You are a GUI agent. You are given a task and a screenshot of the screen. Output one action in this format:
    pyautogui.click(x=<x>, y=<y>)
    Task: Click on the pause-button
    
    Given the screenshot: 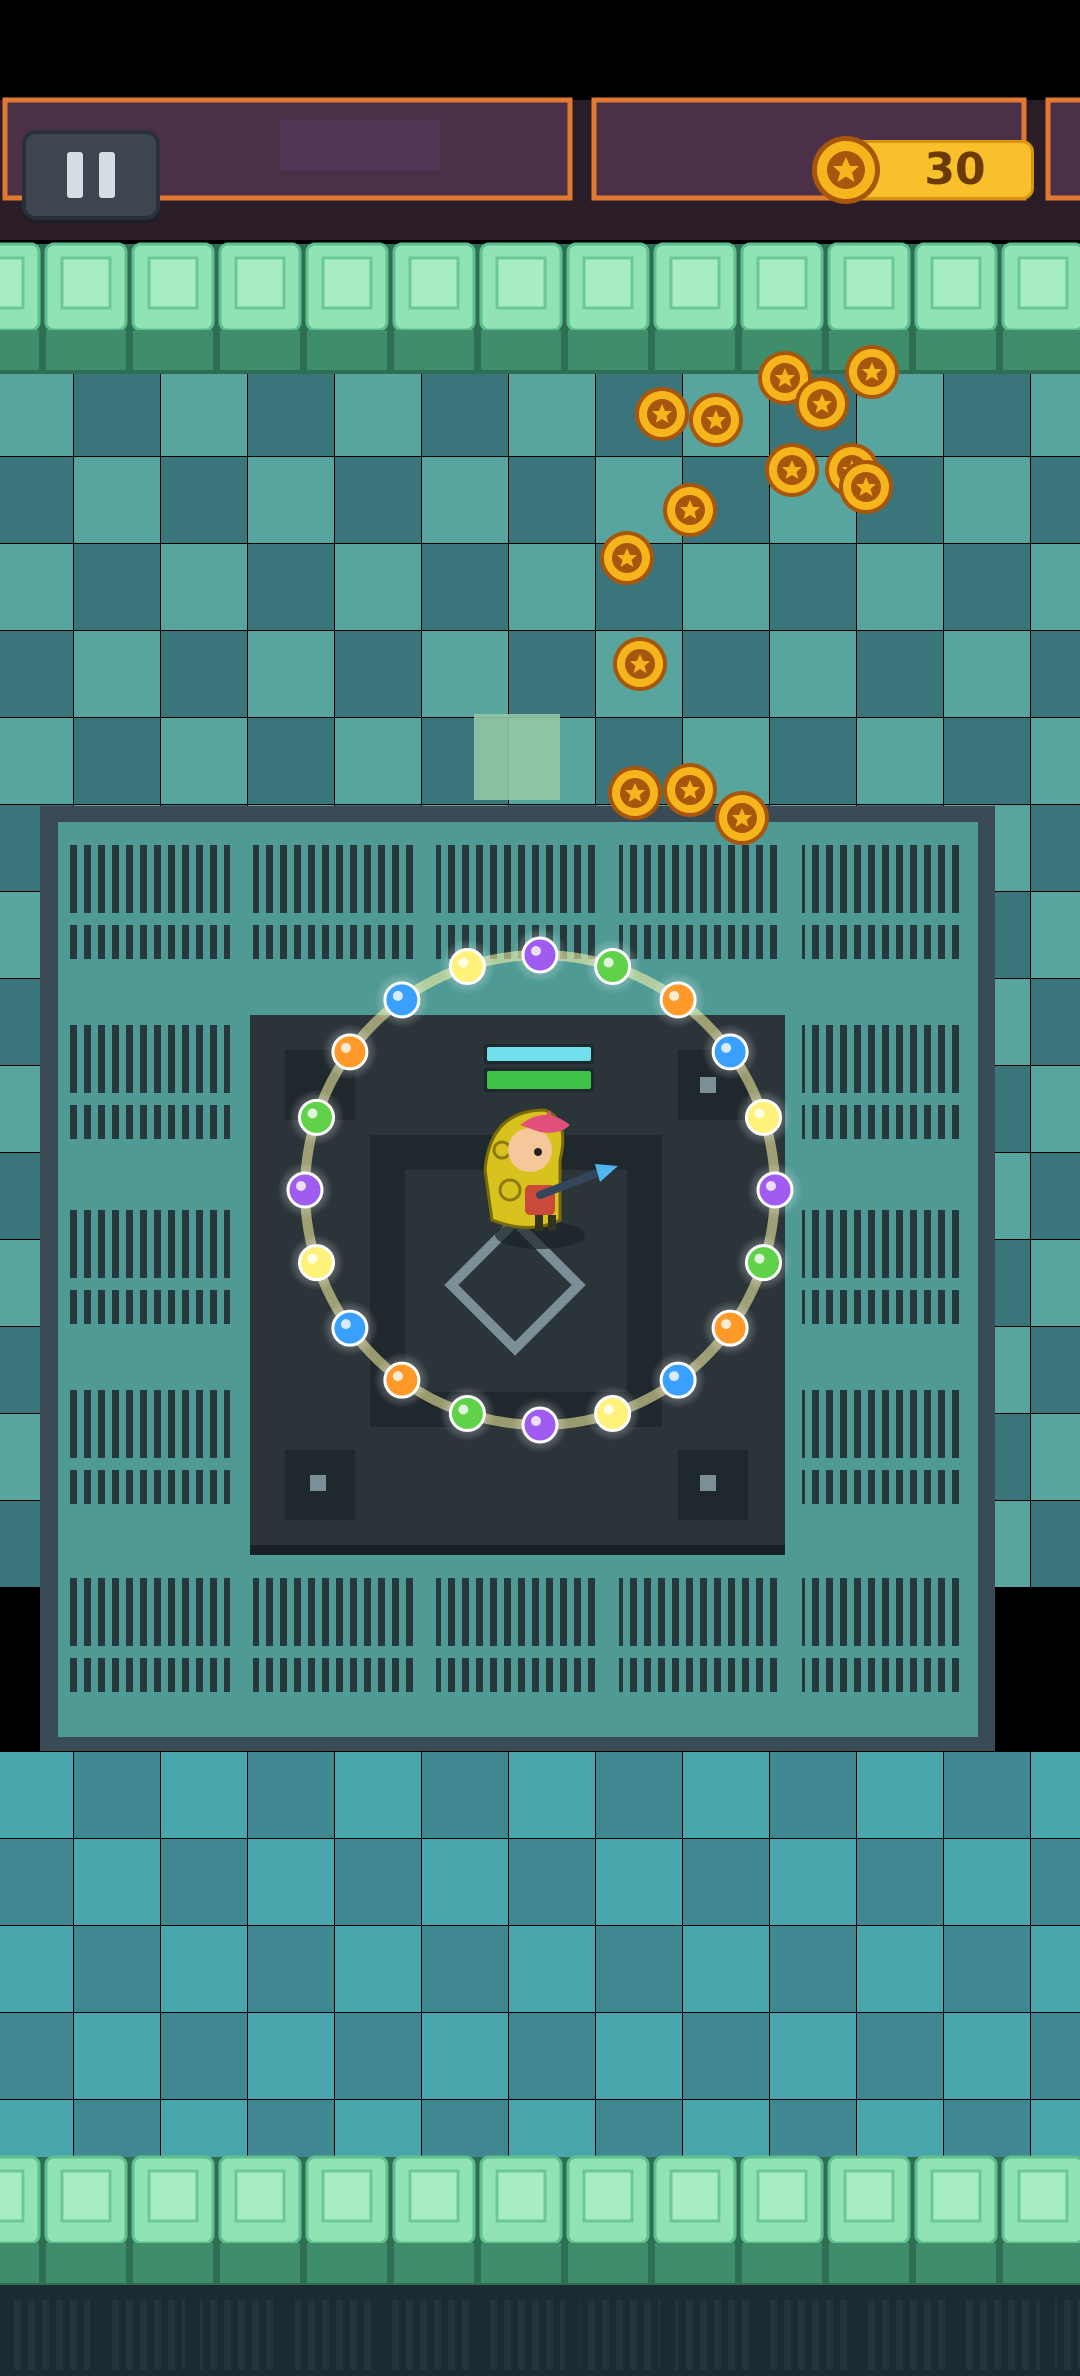 What is the action you would take?
    pyautogui.click(x=91, y=175)
    